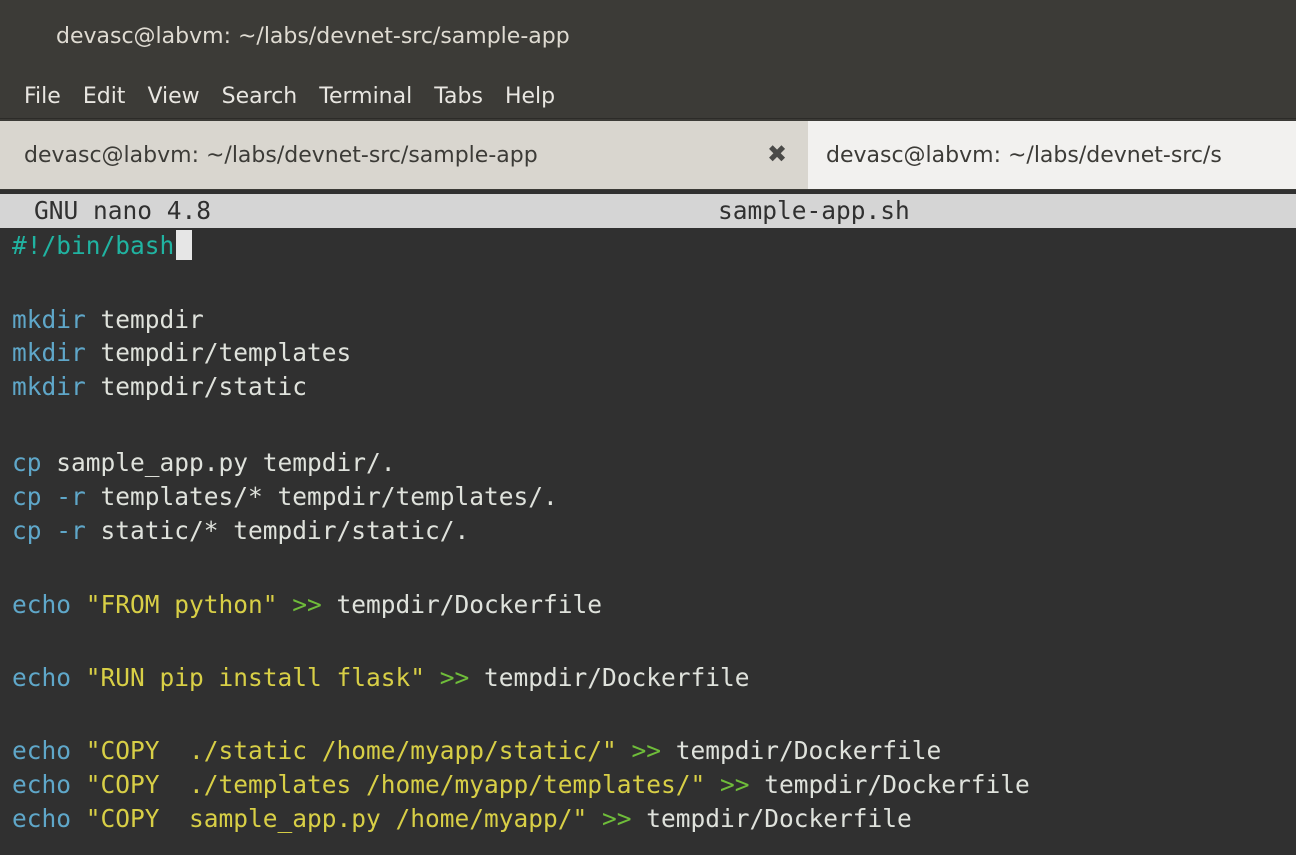 This screenshot has width=1296, height=855. I want to click on code-line-7: cp -r static/* tempdir/static/., so click(240, 531).